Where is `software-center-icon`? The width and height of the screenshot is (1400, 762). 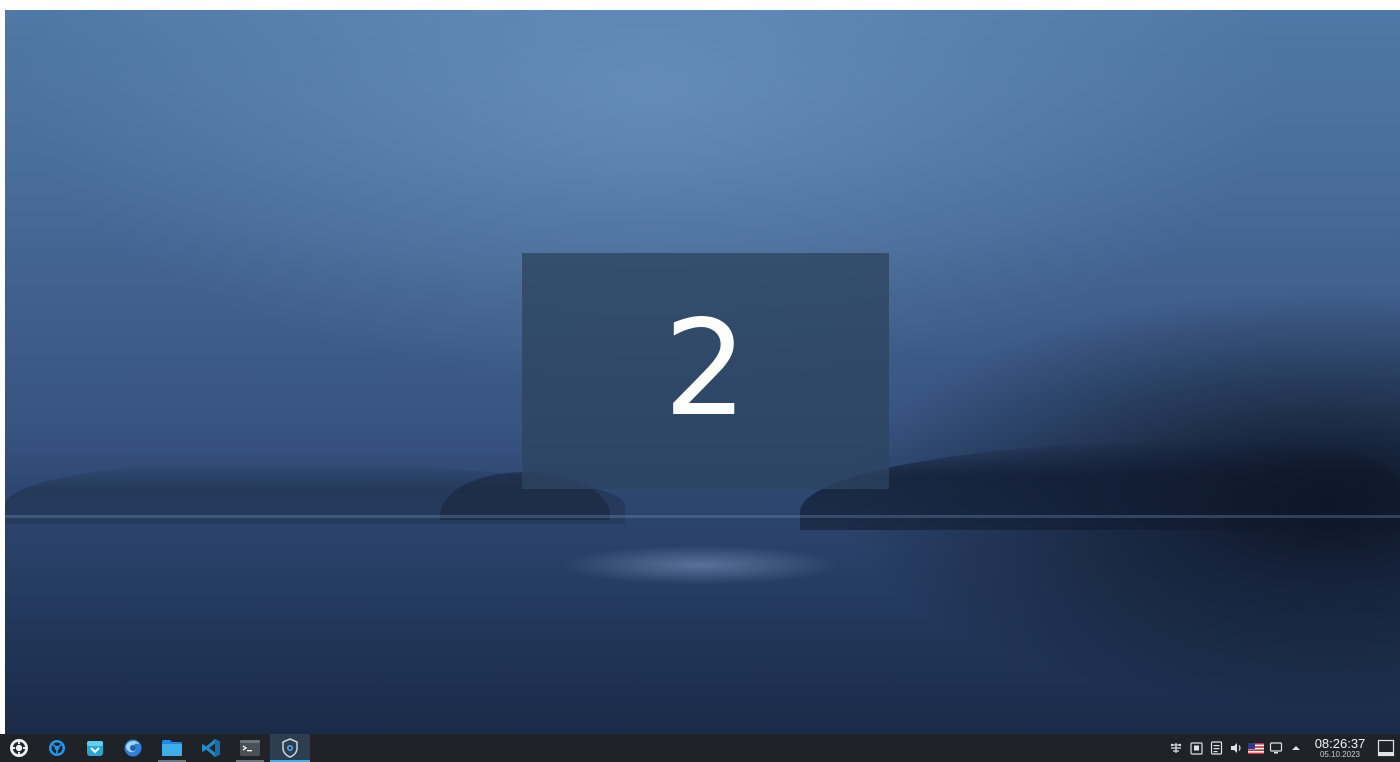
software-center-icon is located at coordinates (95, 748).